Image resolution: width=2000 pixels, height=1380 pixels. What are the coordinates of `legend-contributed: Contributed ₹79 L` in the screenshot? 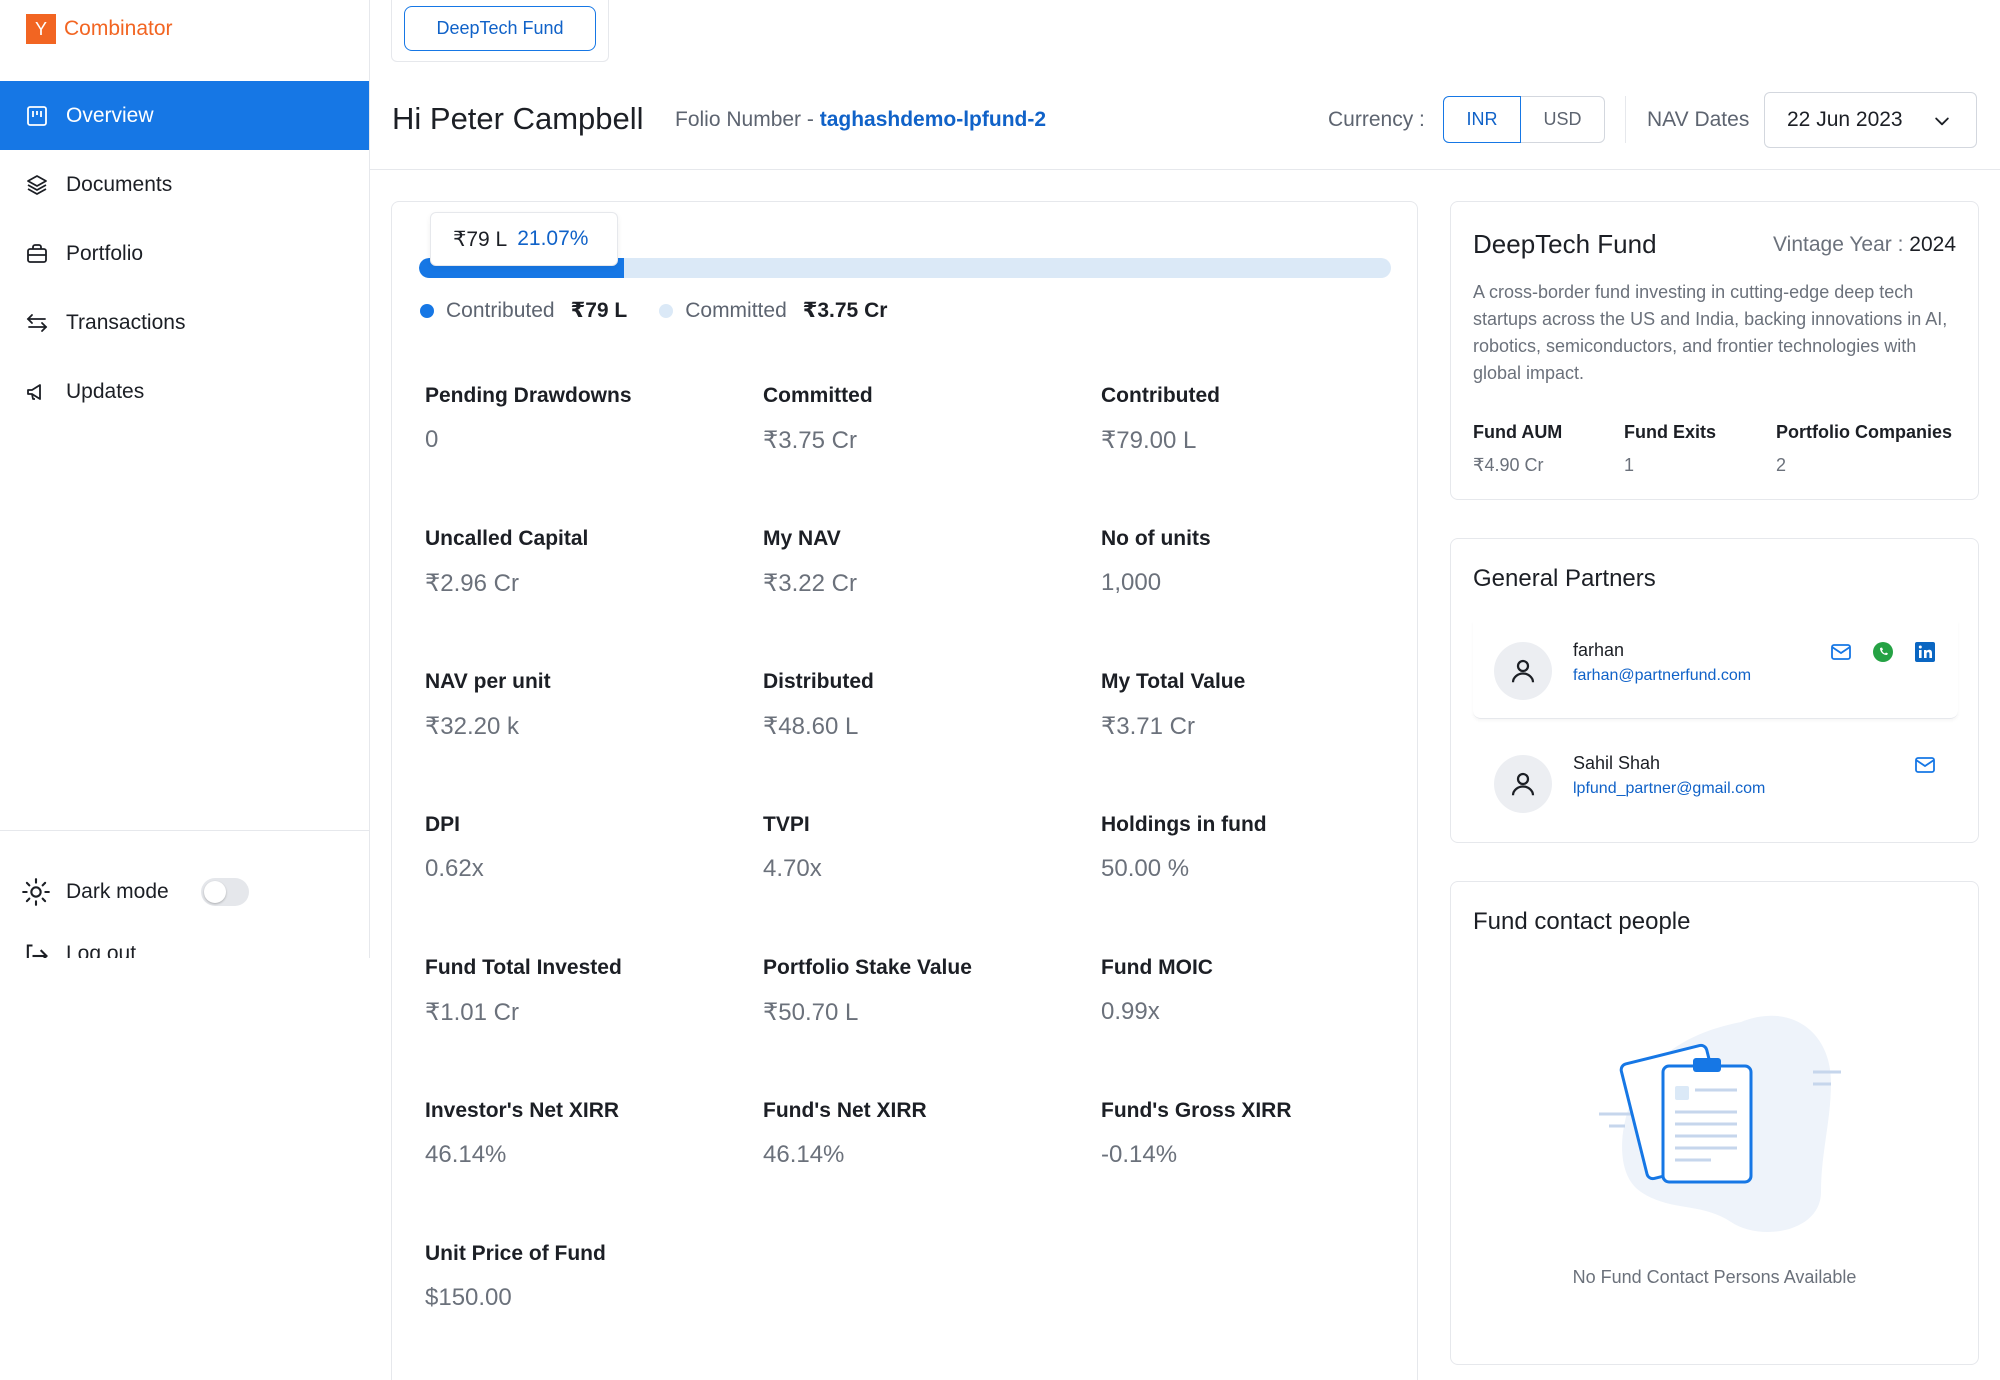 It's located at (523, 310).